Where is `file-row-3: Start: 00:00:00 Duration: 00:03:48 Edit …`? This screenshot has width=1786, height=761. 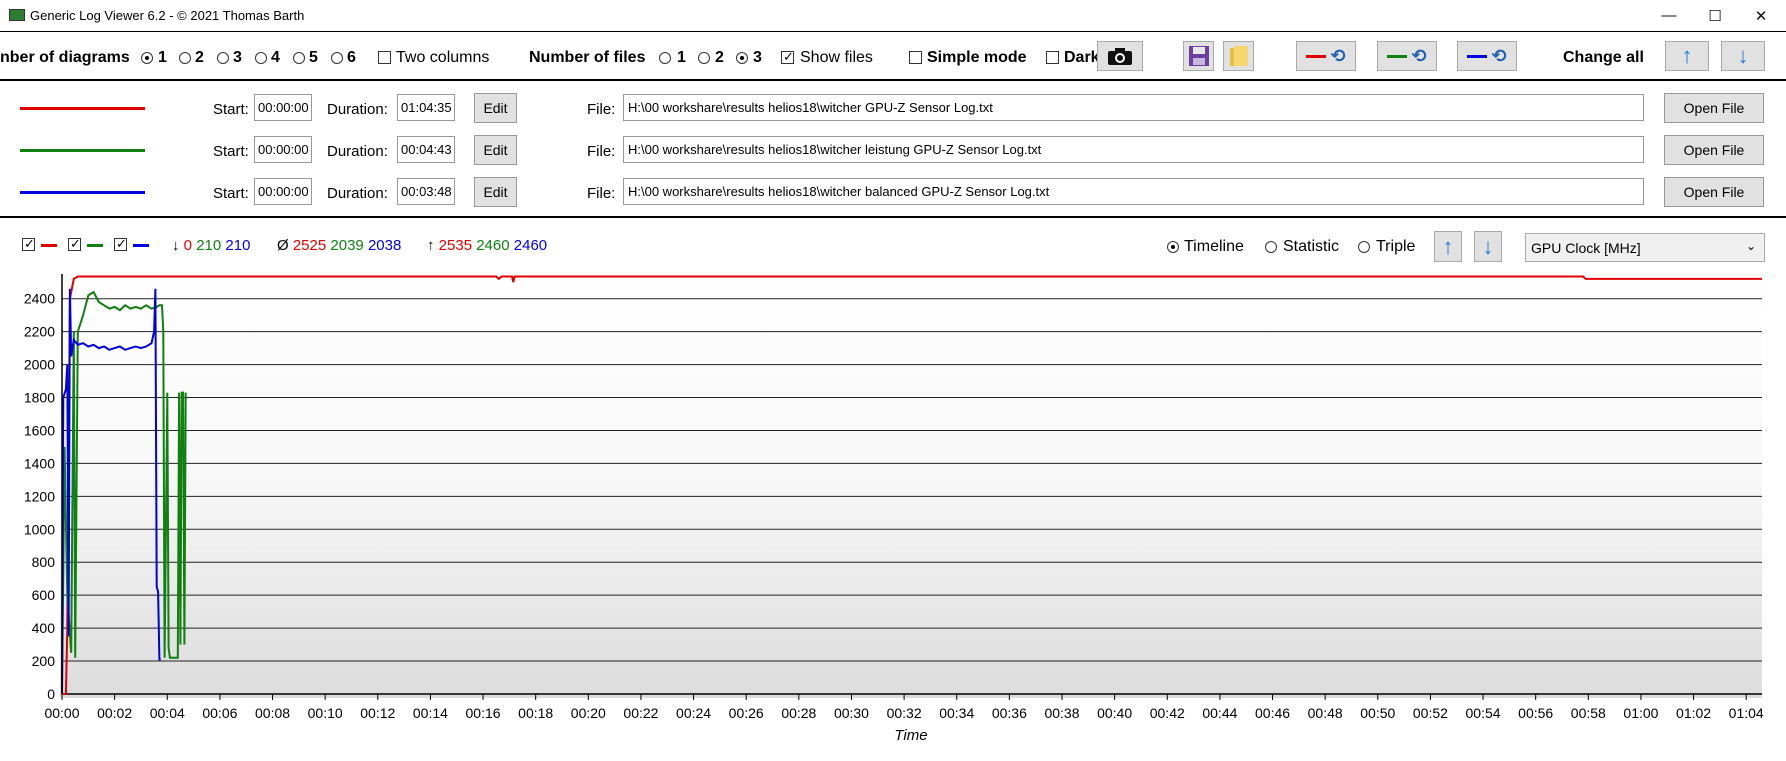 file-row-3: Start: 00:00:00 Duration: 00:03:48 Edit … is located at coordinates (893, 193).